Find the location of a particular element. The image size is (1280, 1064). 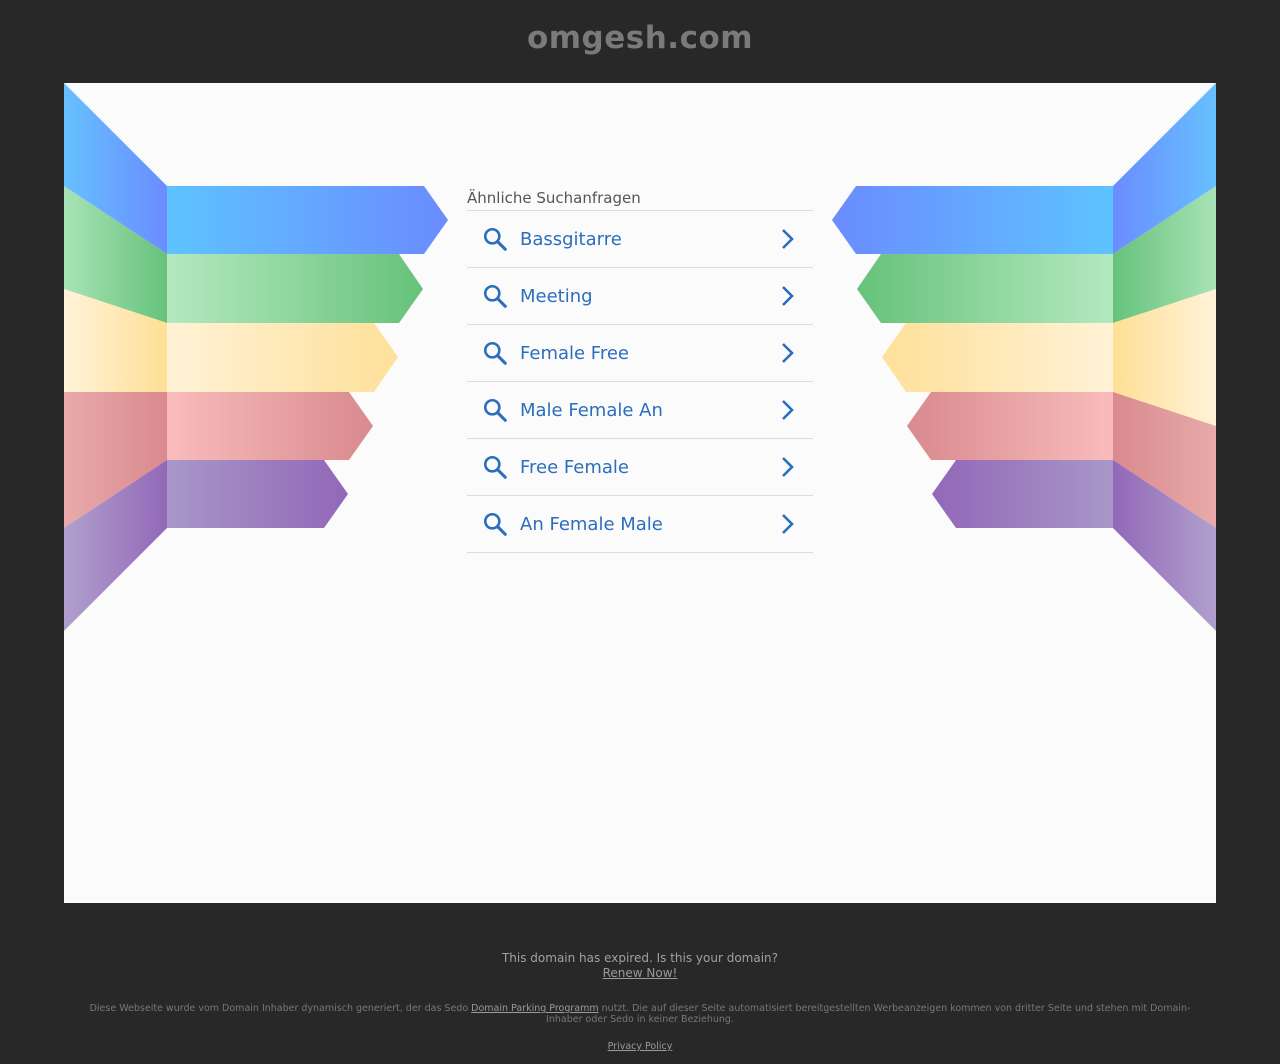

related-link-4: Male Female An is located at coordinates (640, 410).